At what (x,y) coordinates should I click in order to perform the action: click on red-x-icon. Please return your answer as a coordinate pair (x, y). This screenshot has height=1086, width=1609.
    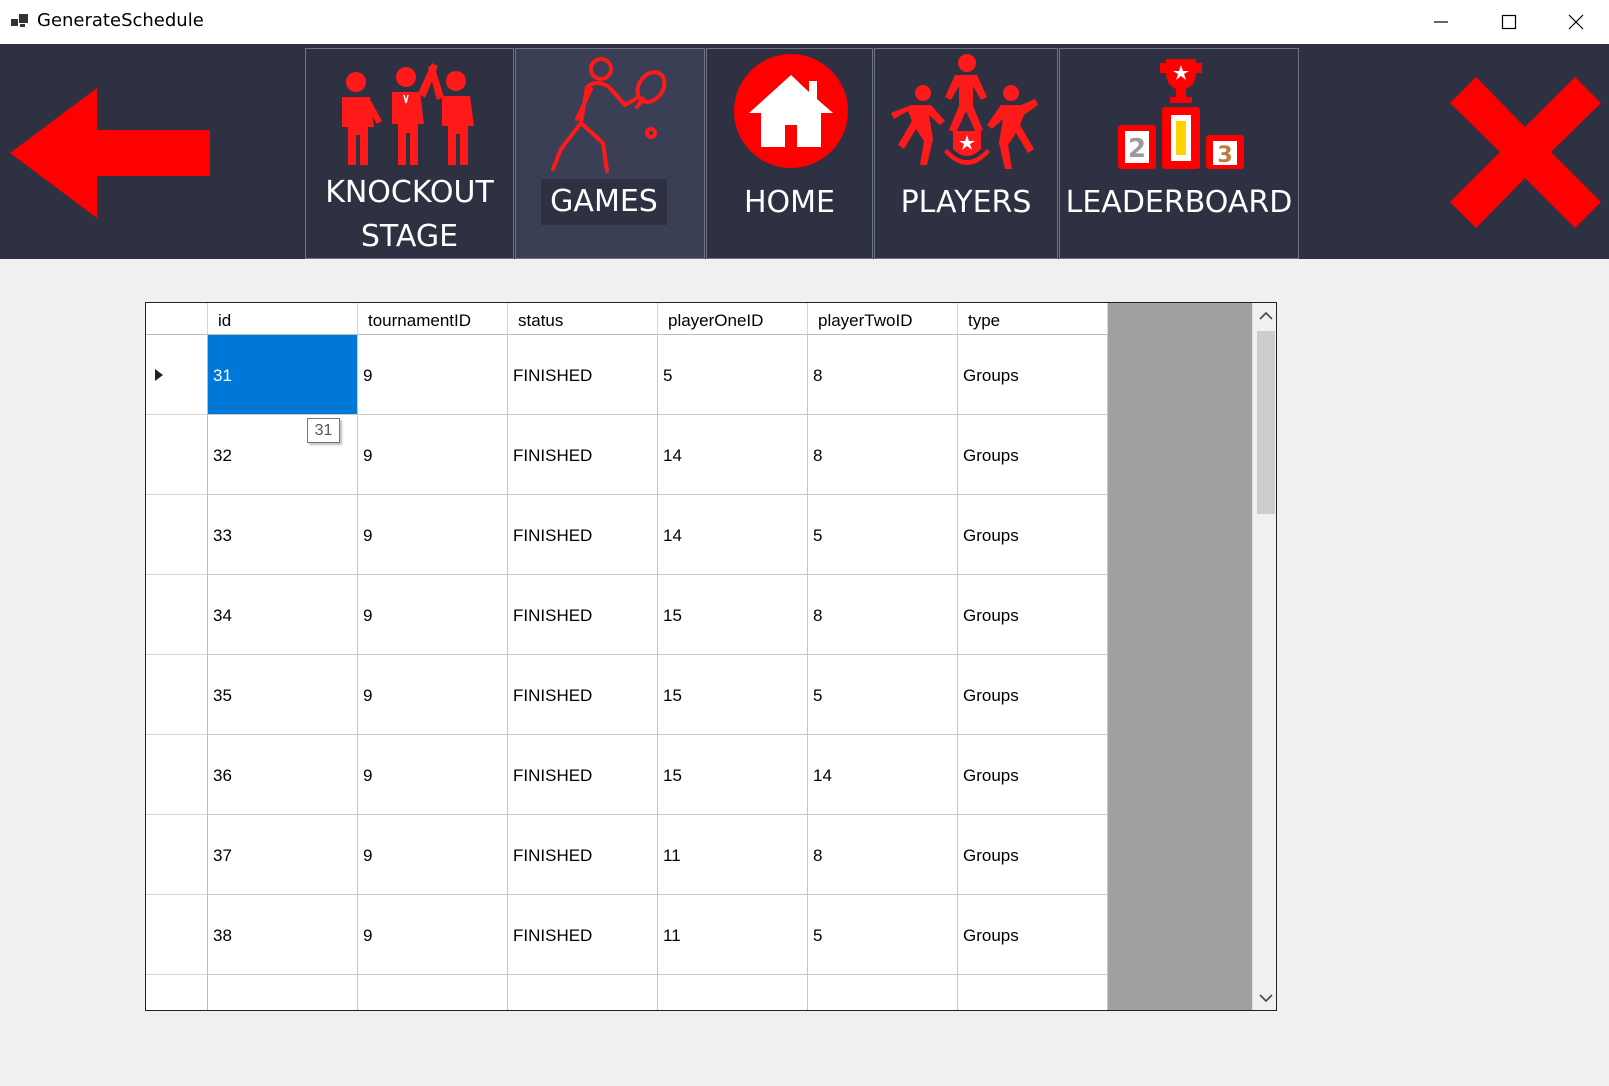
    Looking at the image, I should click on (1525, 152).